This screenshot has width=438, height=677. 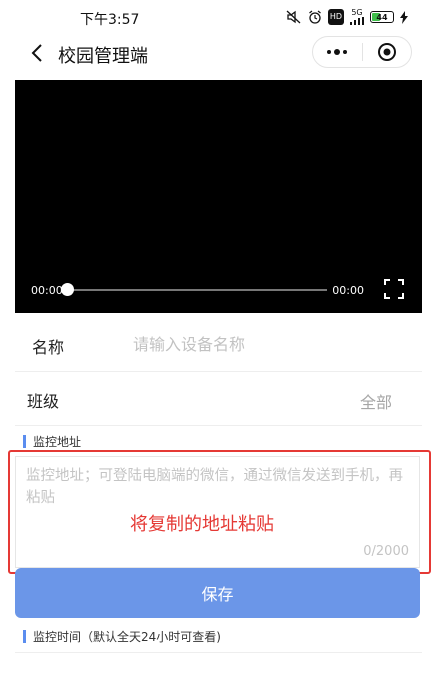 I want to click on status-icons: HD 5G 44, so click(x=347, y=17).